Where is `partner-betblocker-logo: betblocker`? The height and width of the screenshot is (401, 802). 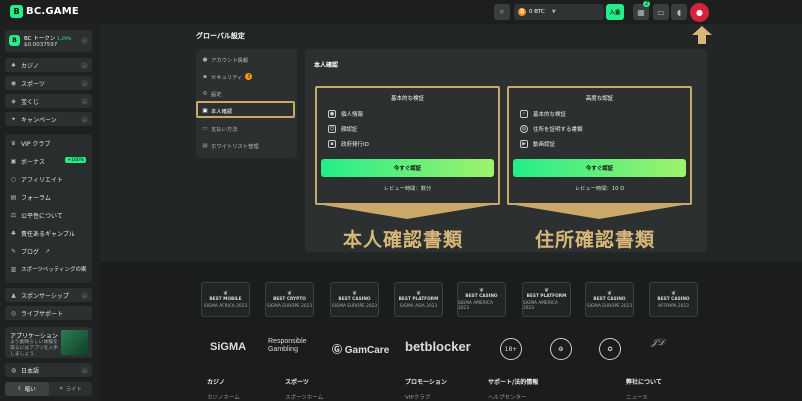
partner-betblocker-logo: betblocker is located at coordinates (438, 346).